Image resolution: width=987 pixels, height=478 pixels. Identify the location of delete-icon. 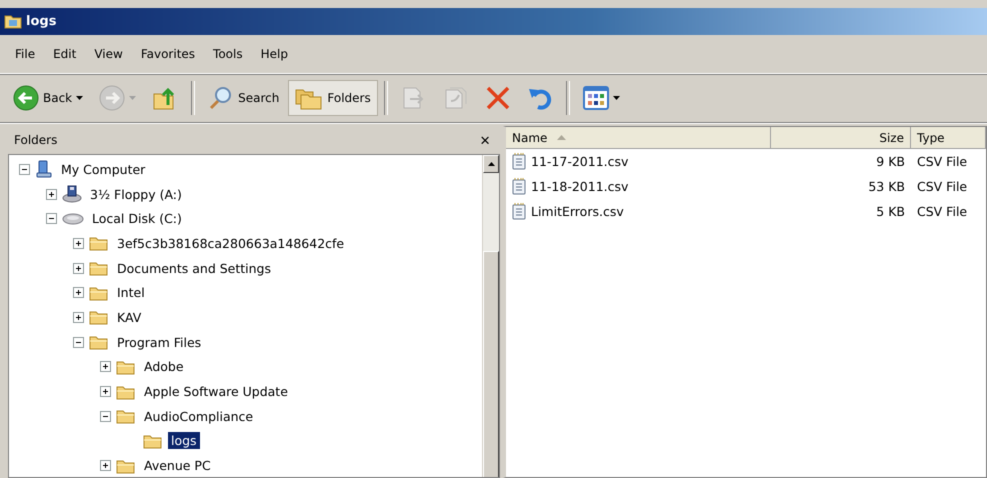
(497, 98).